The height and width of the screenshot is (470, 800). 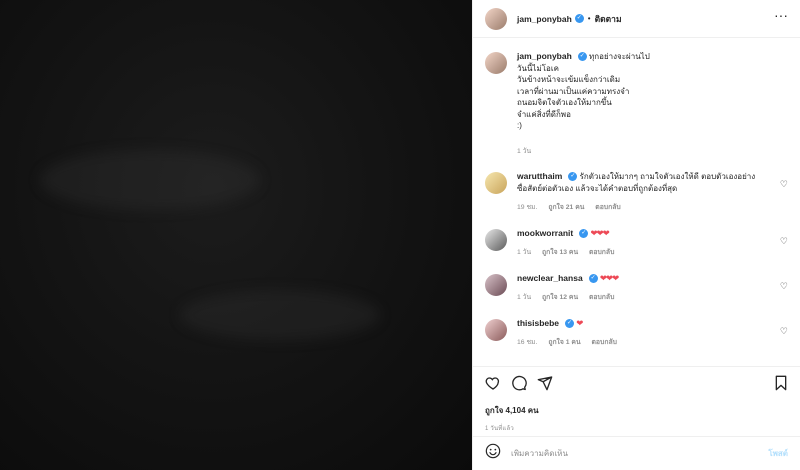 What do you see at coordinates (524, 151) in the screenshot?
I see `caption-time: 1 วัน` at bounding box center [524, 151].